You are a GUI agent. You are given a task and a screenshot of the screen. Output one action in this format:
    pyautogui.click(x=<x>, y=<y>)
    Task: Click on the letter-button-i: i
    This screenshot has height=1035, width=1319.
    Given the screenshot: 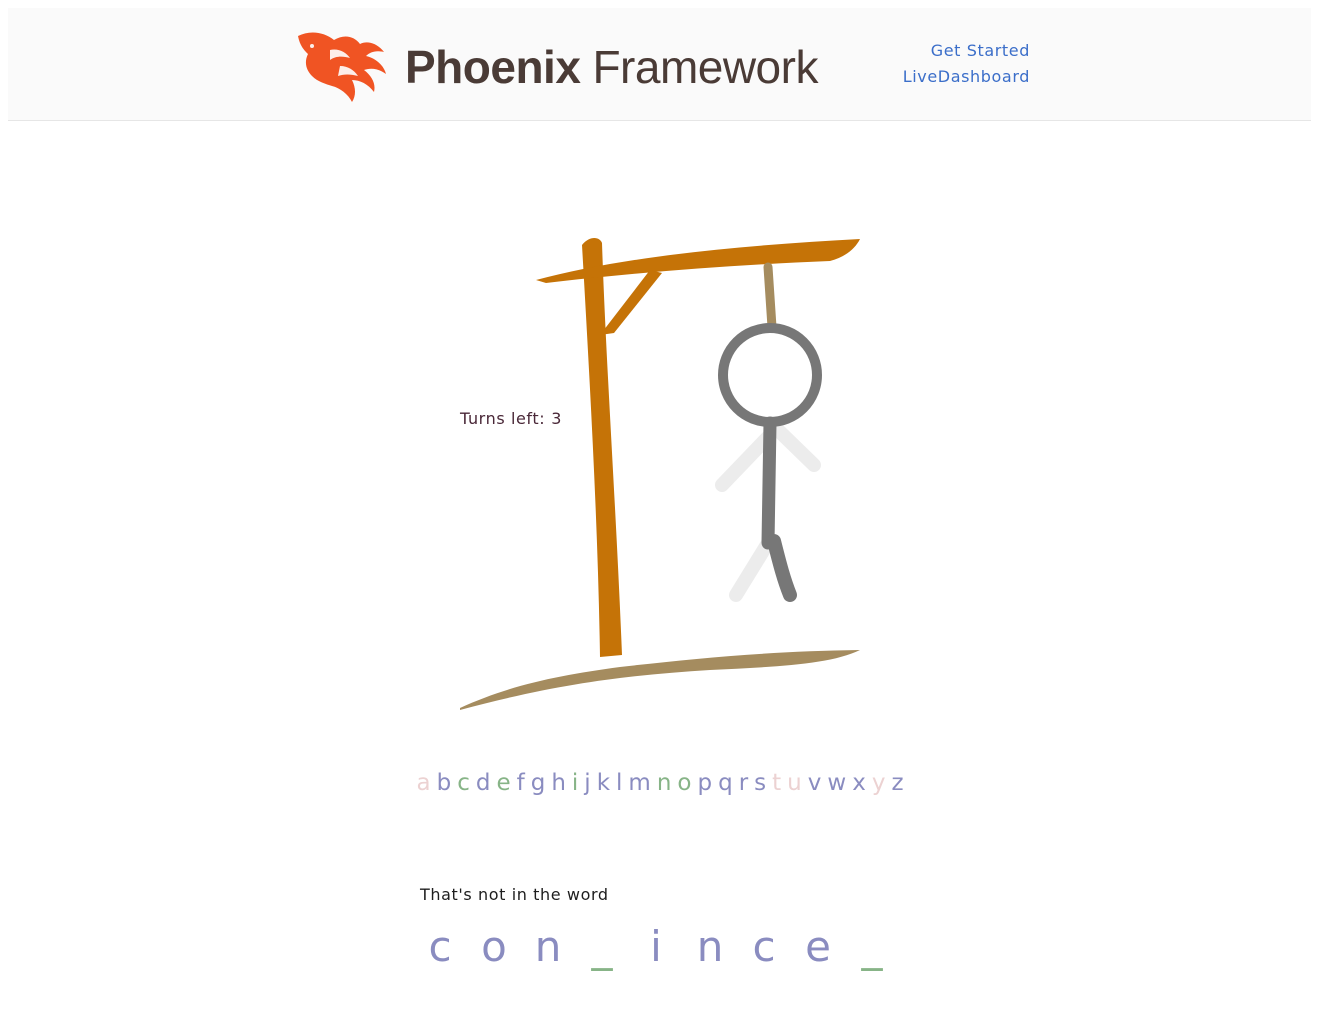 What is the action you would take?
    pyautogui.click(x=575, y=783)
    